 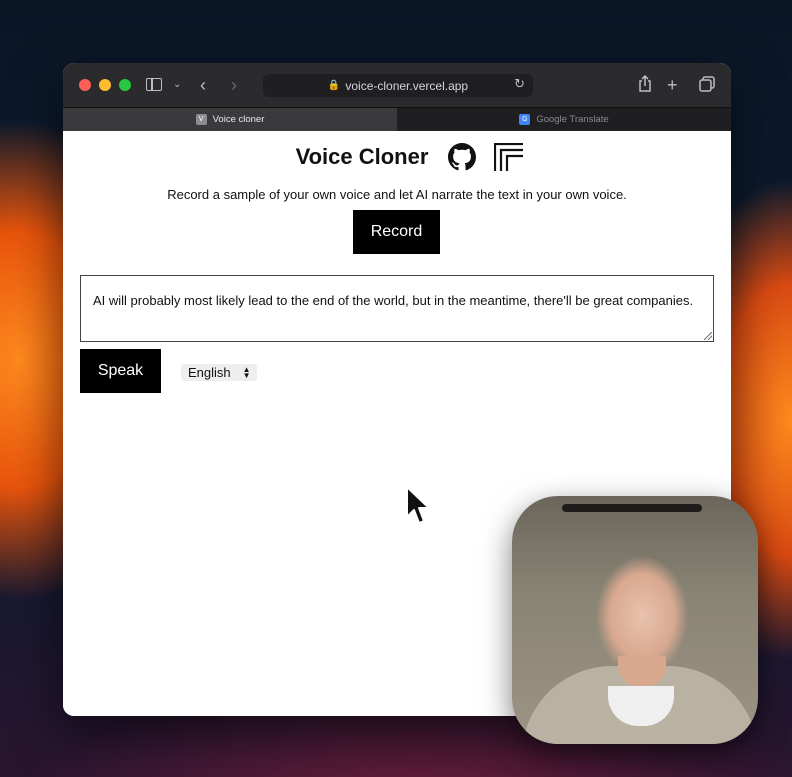 I want to click on plus-icon: +, so click(x=672, y=85).